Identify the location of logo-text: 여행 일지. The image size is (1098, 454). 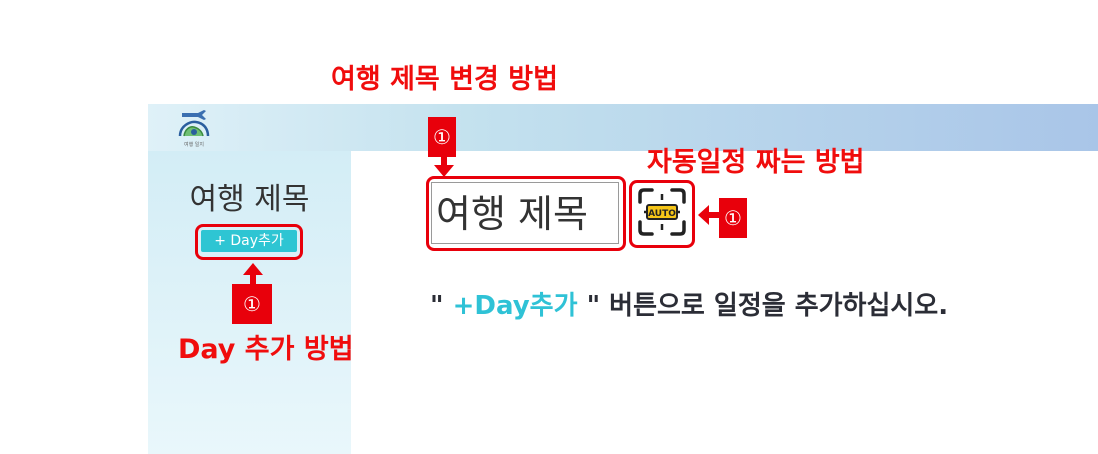
(194, 144).